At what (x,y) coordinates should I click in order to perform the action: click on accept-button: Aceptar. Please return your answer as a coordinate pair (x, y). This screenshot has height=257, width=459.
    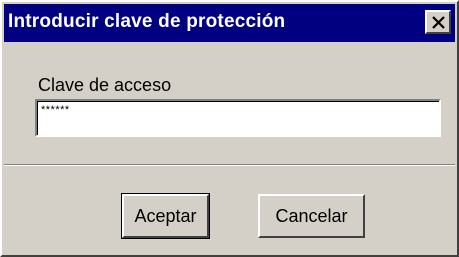
    Looking at the image, I should click on (165, 216).